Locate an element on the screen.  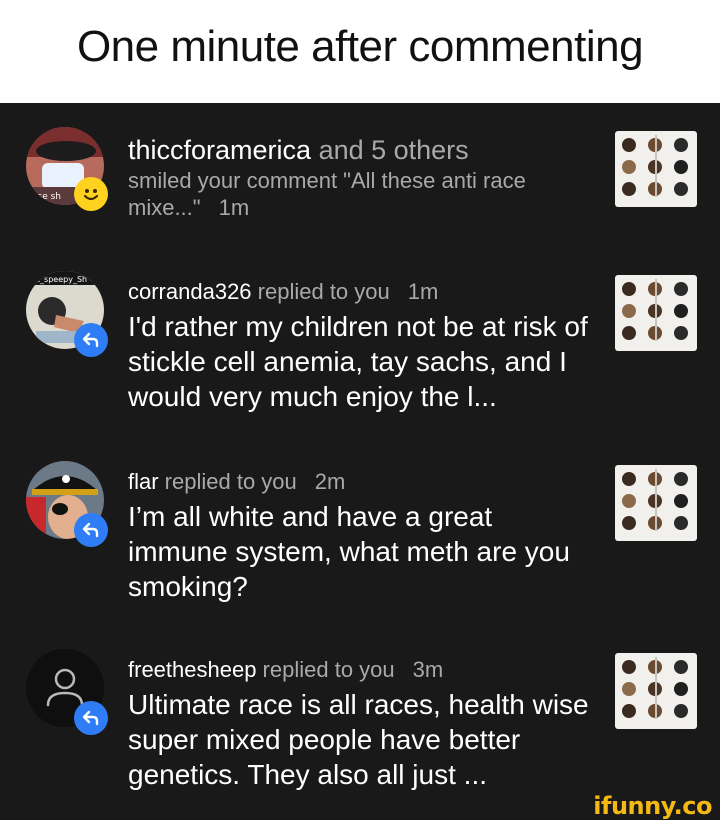
ifunny-watermark: ifunny.co is located at coordinates (652, 806).